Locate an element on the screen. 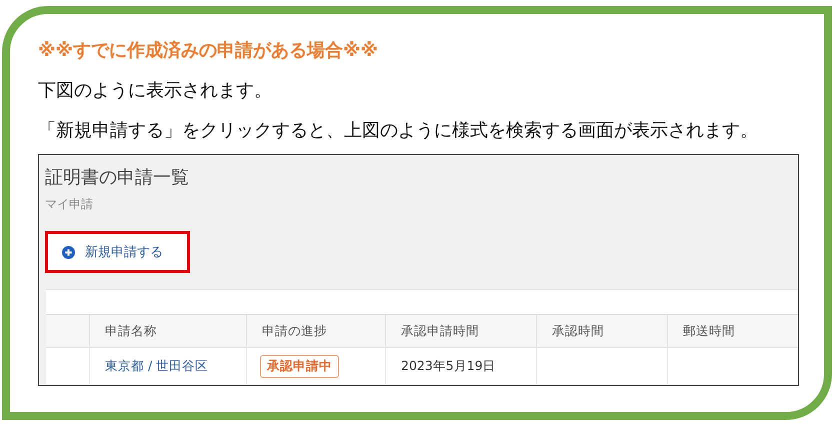 The width and height of the screenshot is (837, 427). application-link: 東京都 / 世田谷区 is located at coordinates (156, 366).